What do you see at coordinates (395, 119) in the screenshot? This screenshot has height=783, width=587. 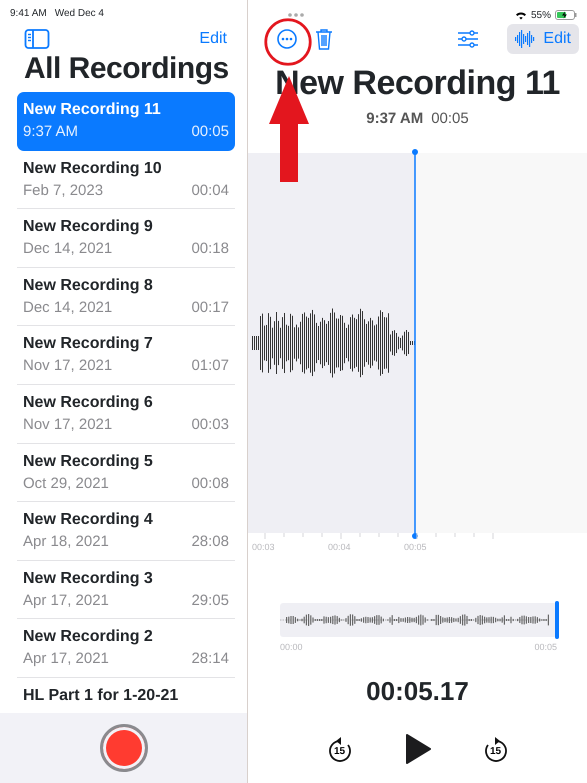 I see `recording-time: 9:37 AM` at bounding box center [395, 119].